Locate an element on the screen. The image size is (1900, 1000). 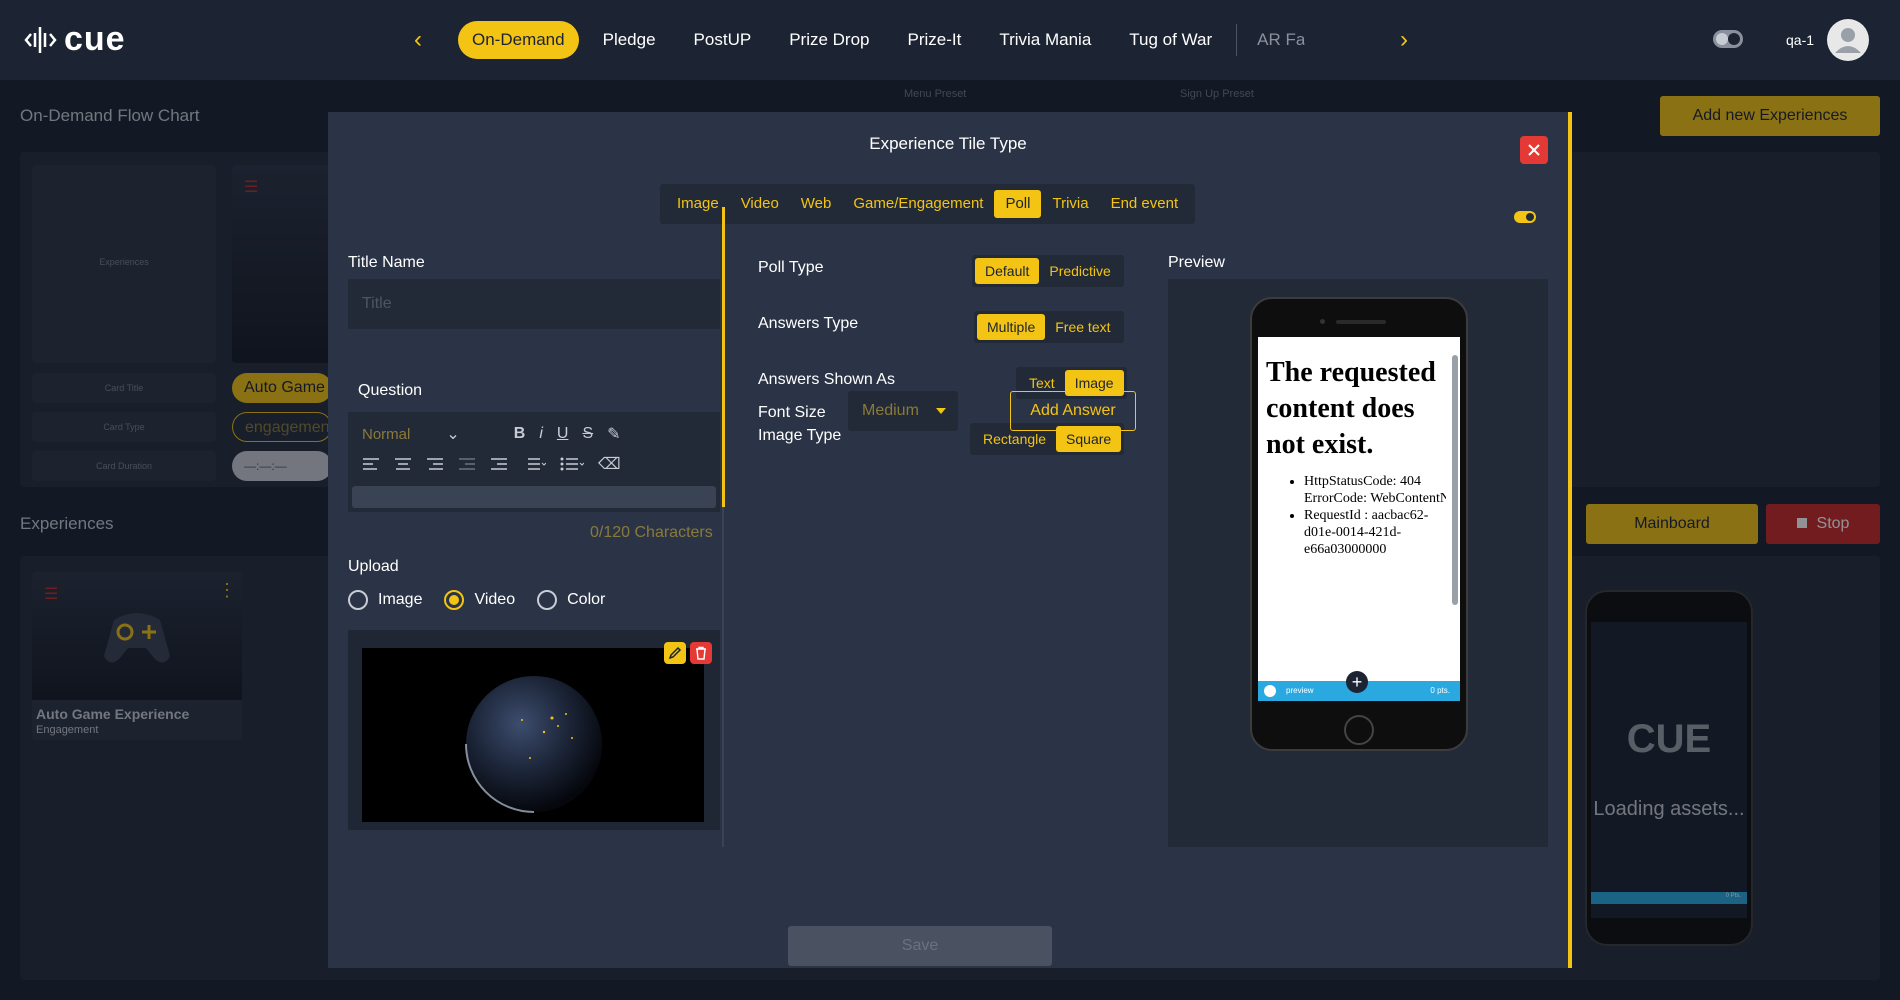
error-item: ErrorCode: WebContentNotFound is located at coordinates (1375, 498).